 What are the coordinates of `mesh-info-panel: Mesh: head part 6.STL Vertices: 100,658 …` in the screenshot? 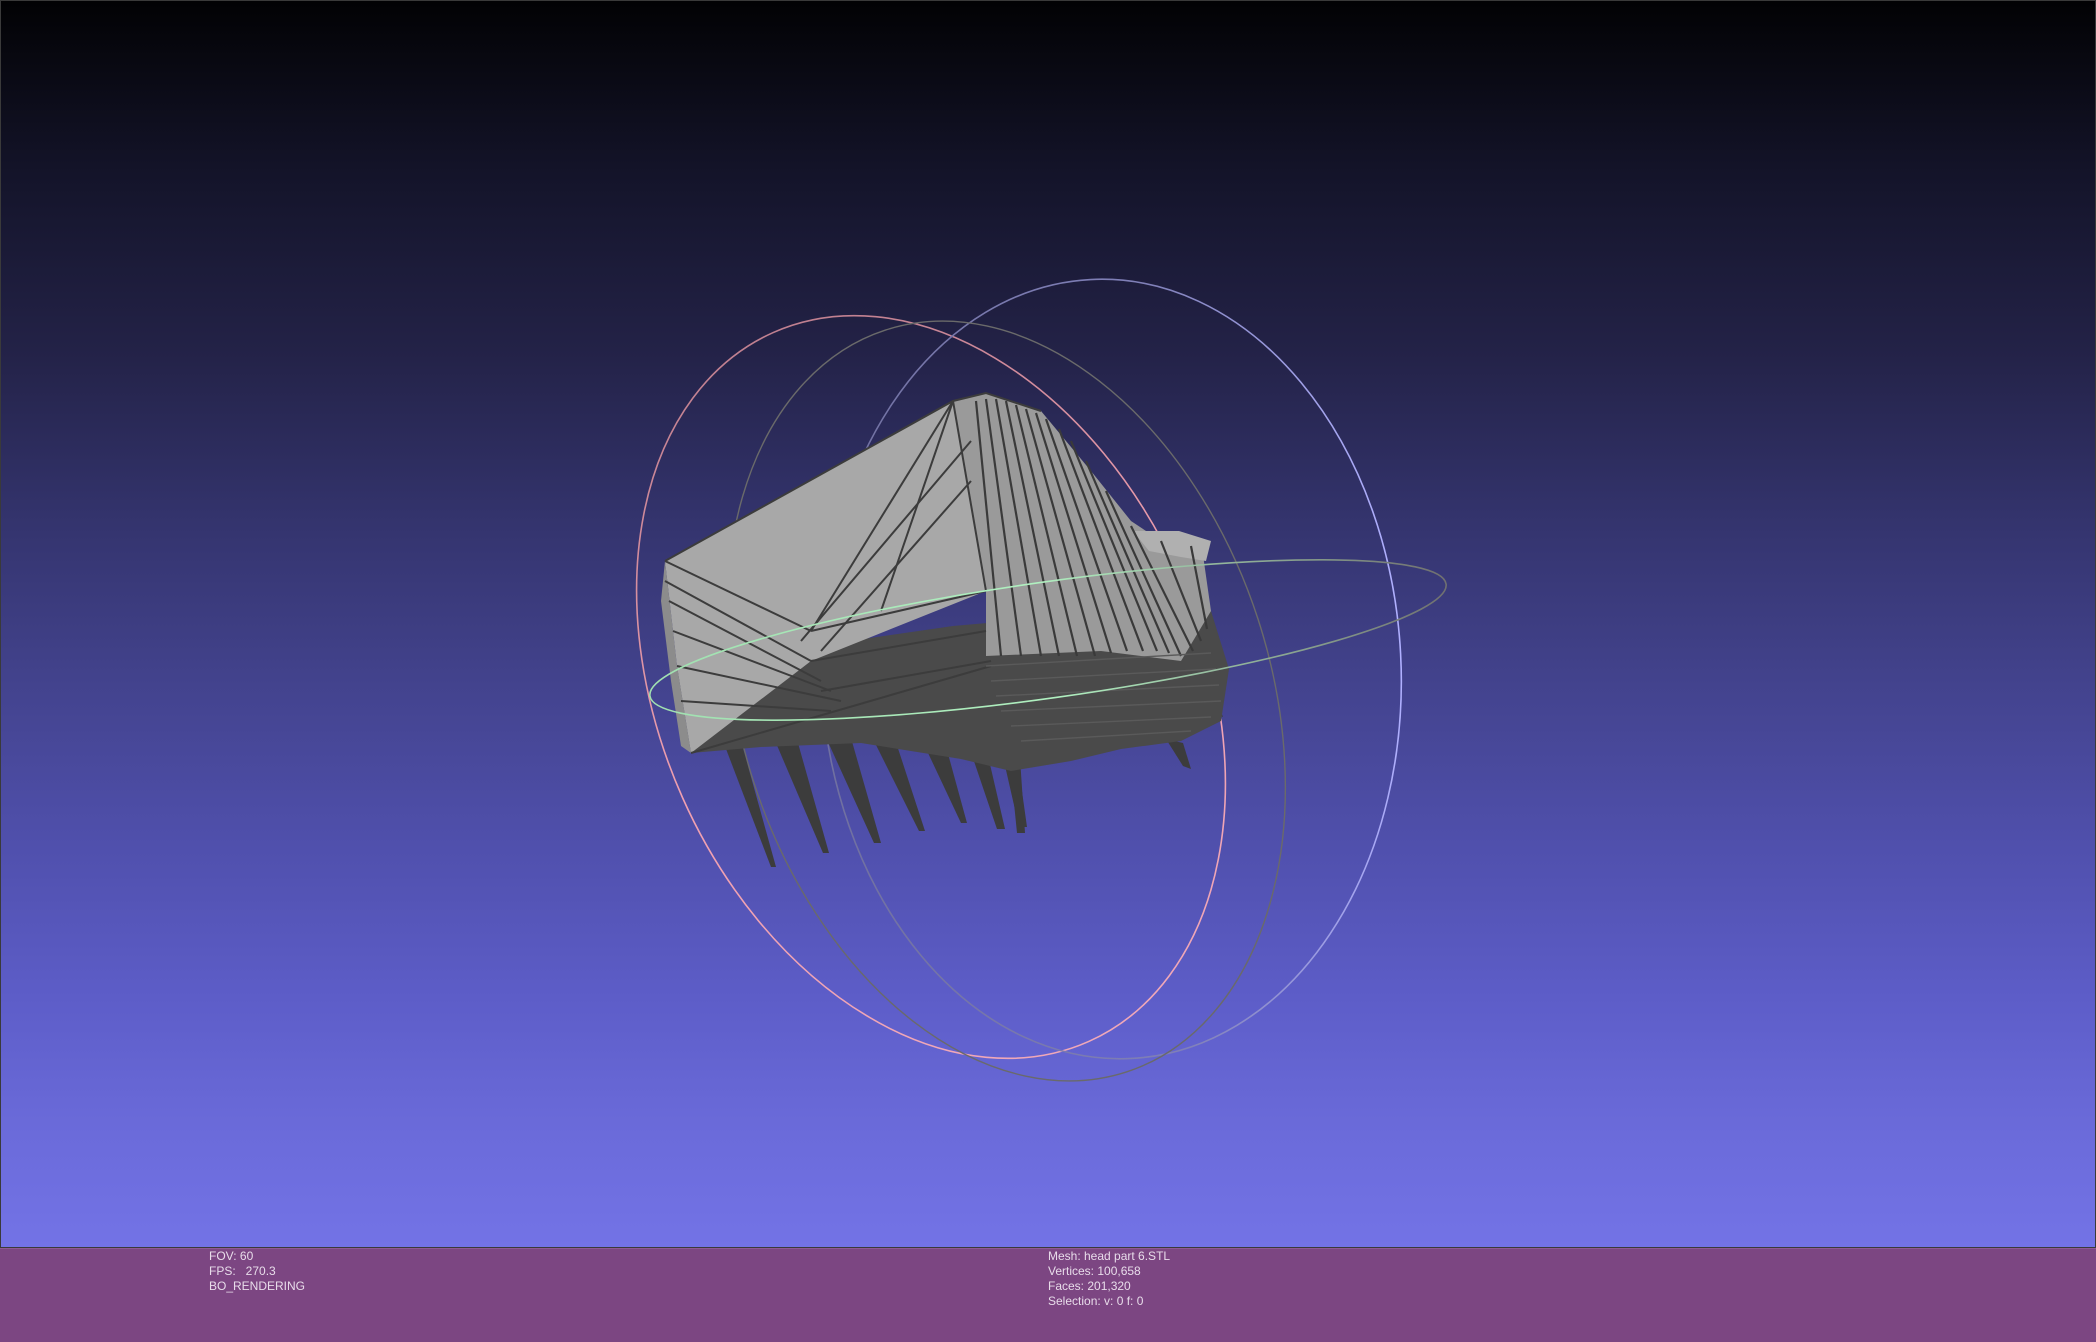 It's located at (1109, 1279).